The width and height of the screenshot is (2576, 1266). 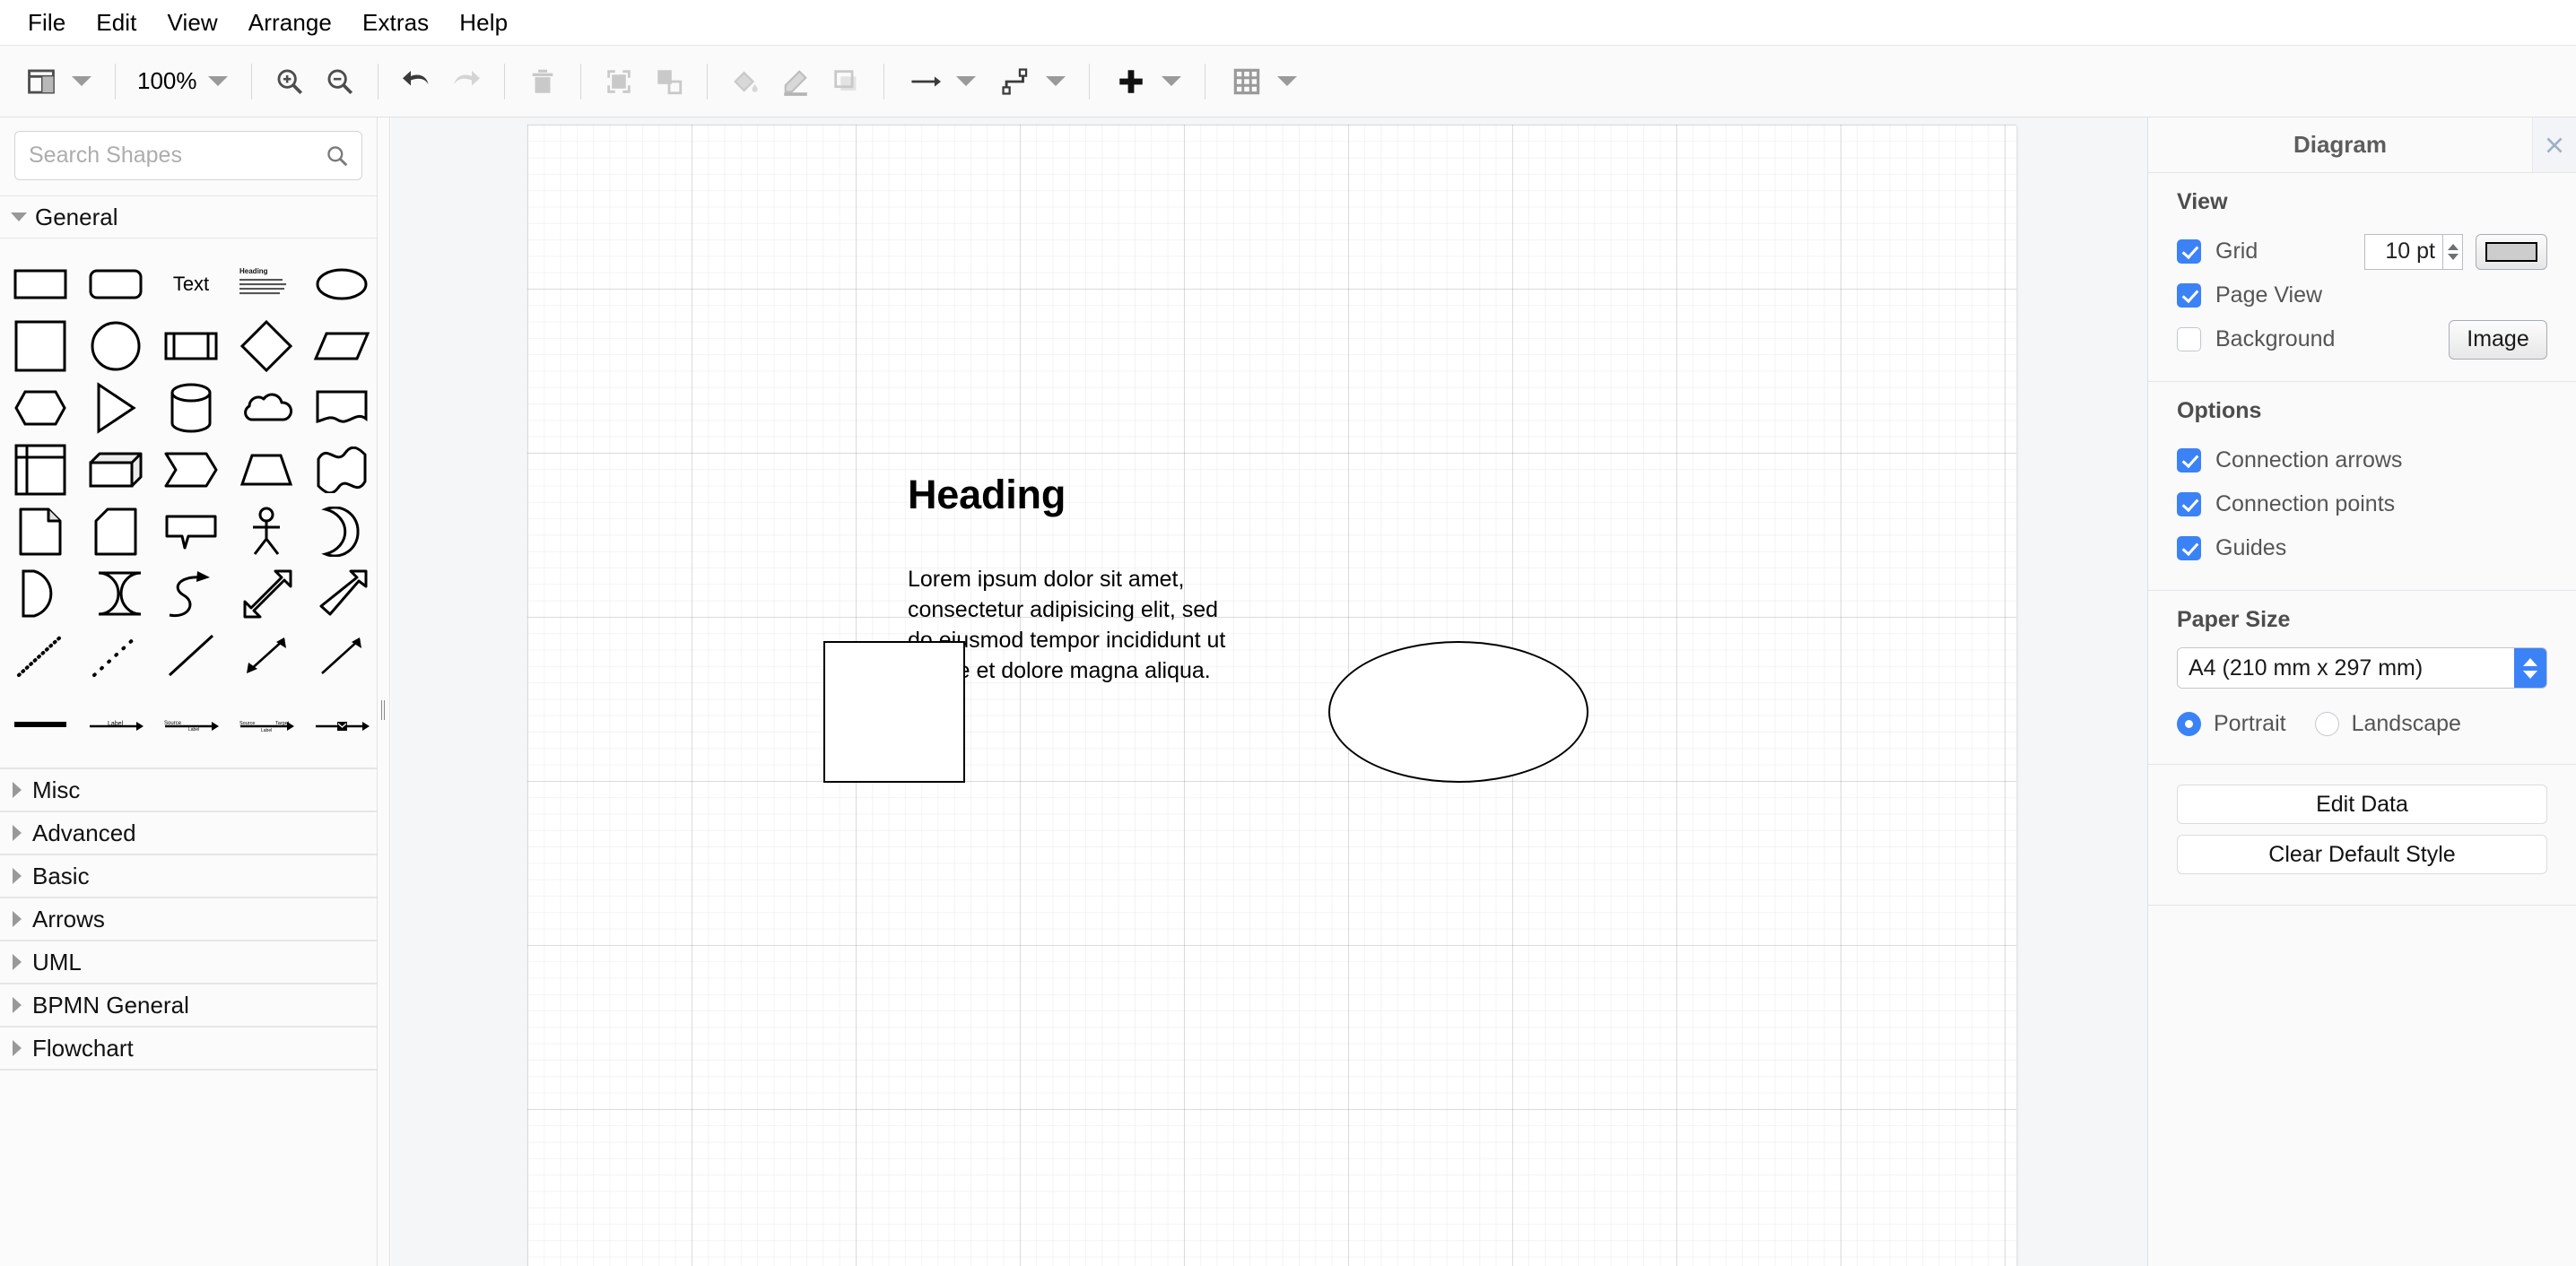 What do you see at coordinates (669, 81) in the screenshot?
I see `send-to-back-button` at bounding box center [669, 81].